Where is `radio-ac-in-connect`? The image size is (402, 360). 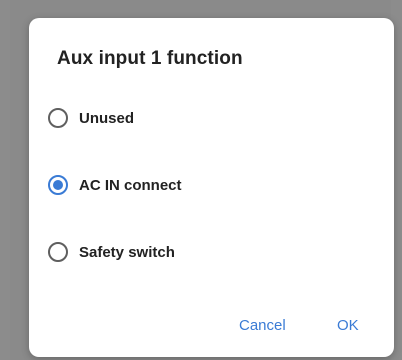
radio-ac-in-connect is located at coordinates (58, 185).